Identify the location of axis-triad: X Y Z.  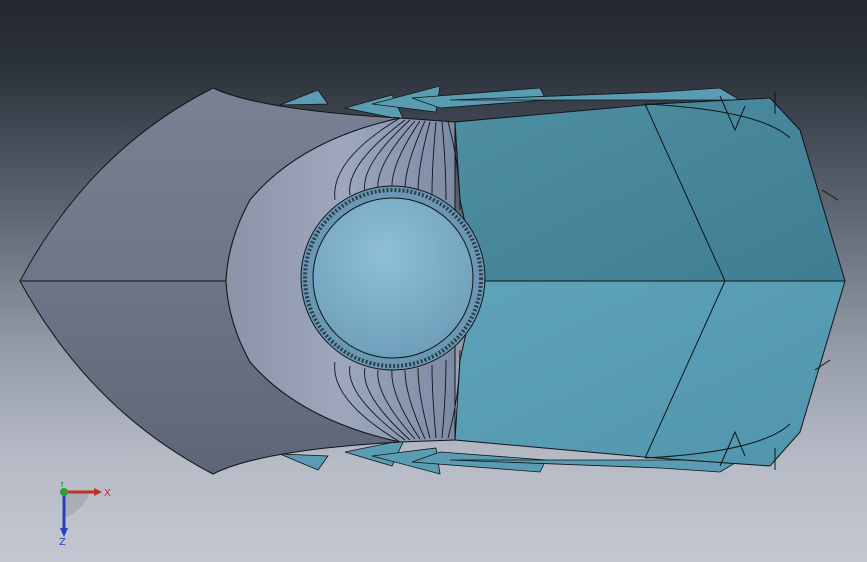
(84, 514).